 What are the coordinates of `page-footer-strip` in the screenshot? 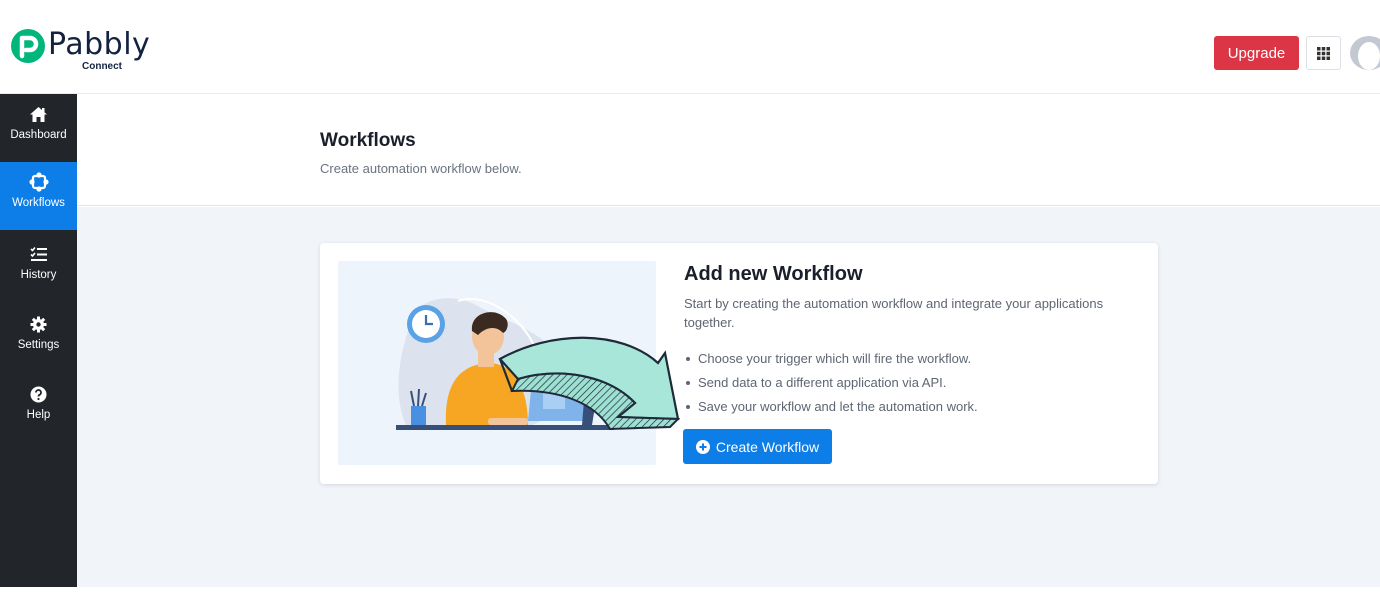 It's located at (690, 600).